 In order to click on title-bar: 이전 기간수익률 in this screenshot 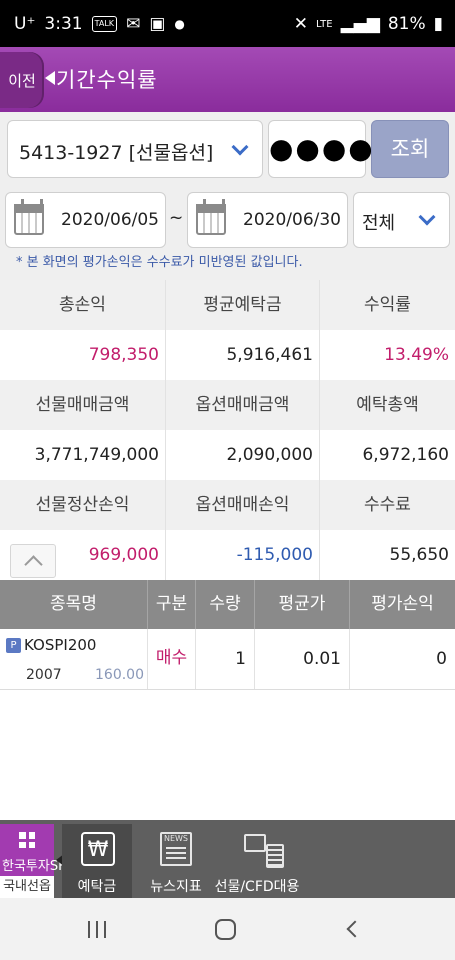, I will do `click(227, 79)`.